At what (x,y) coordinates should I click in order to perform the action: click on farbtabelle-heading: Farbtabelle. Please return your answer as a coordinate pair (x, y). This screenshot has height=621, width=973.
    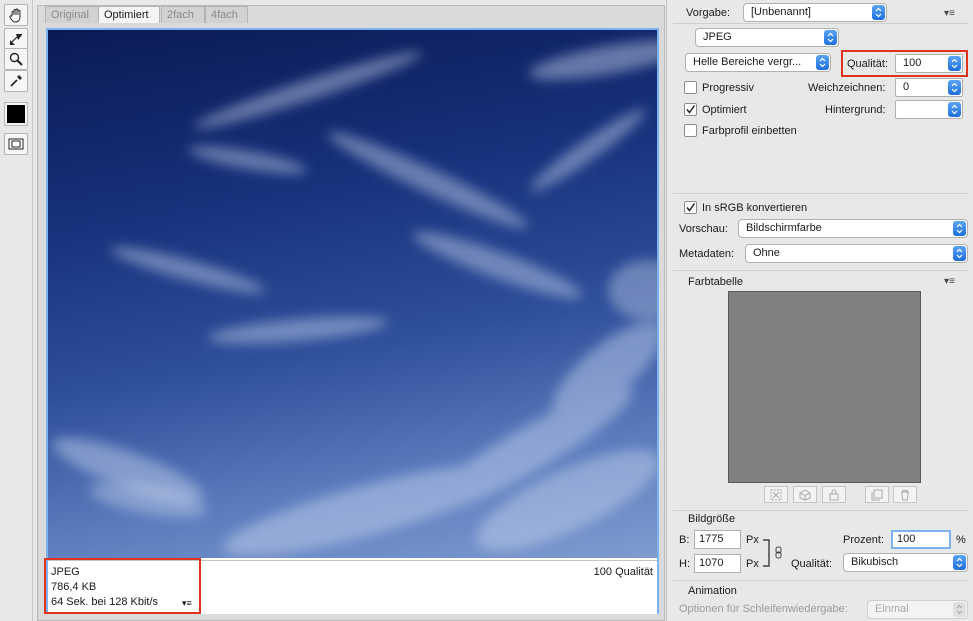
    Looking at the image, I should click on (716, 282).